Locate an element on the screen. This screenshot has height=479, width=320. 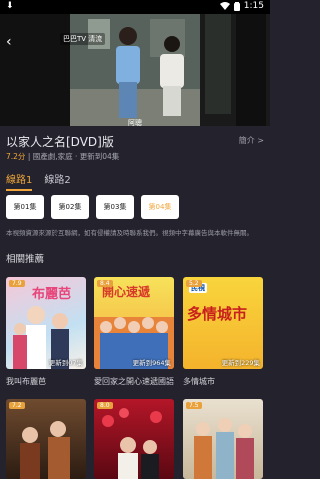
clock: 1:15 is located at coordinates (253, 6).